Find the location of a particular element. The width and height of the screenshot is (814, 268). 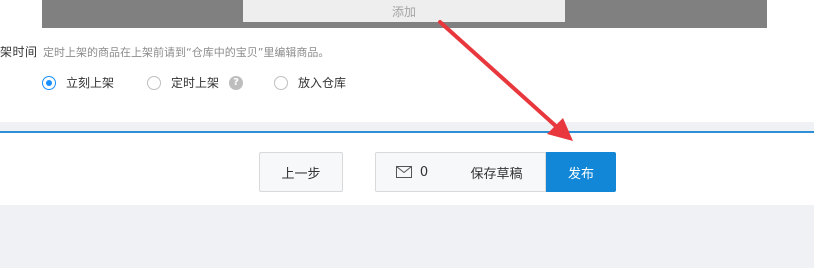

radio-warehouse: 放入仓库 is located at coordinates (310, 82).